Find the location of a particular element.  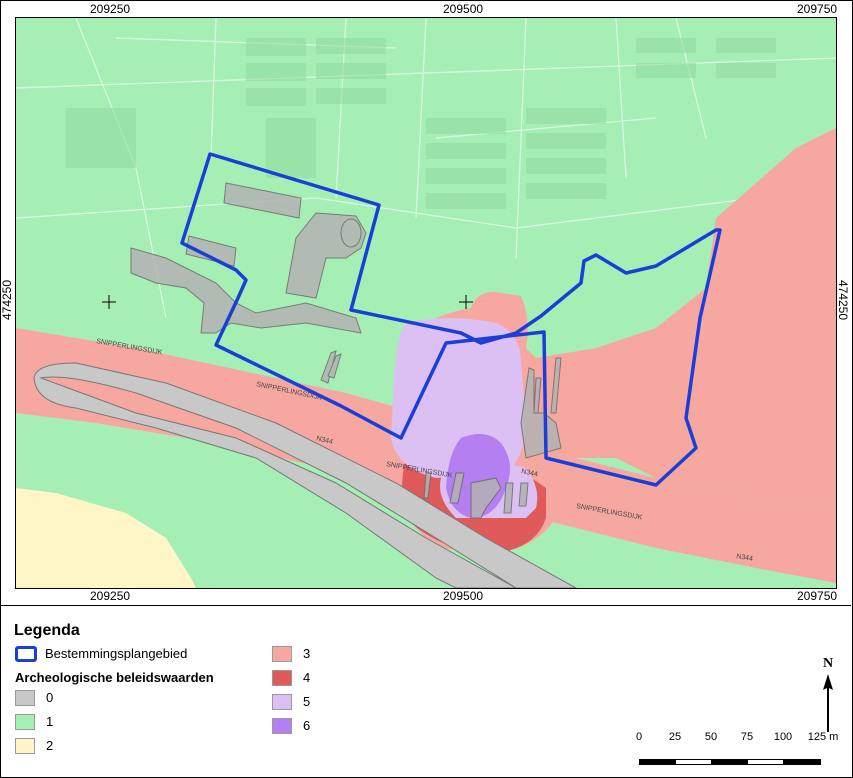

coord-top-right: 209750 is located at coordinates (817, 9).